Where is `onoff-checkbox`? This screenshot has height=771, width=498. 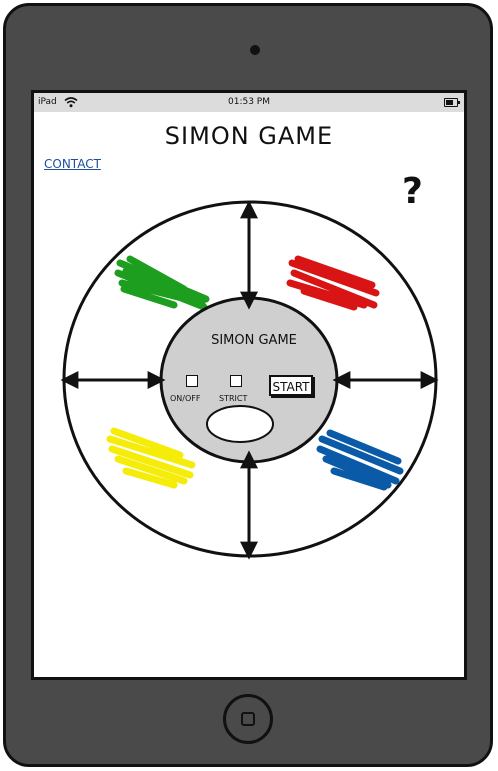 onoff-checkbox is located at coordinates (192, 381).